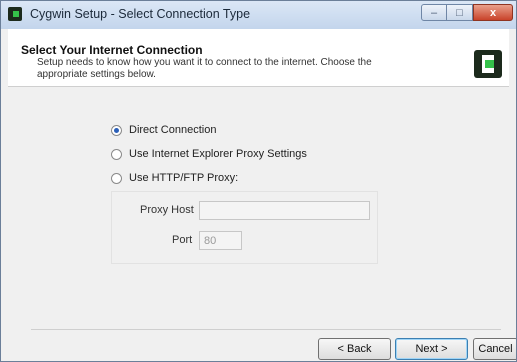 The height and width of the screenshot is (362, 517). I want to click on logo-accent, so click(489, 64).